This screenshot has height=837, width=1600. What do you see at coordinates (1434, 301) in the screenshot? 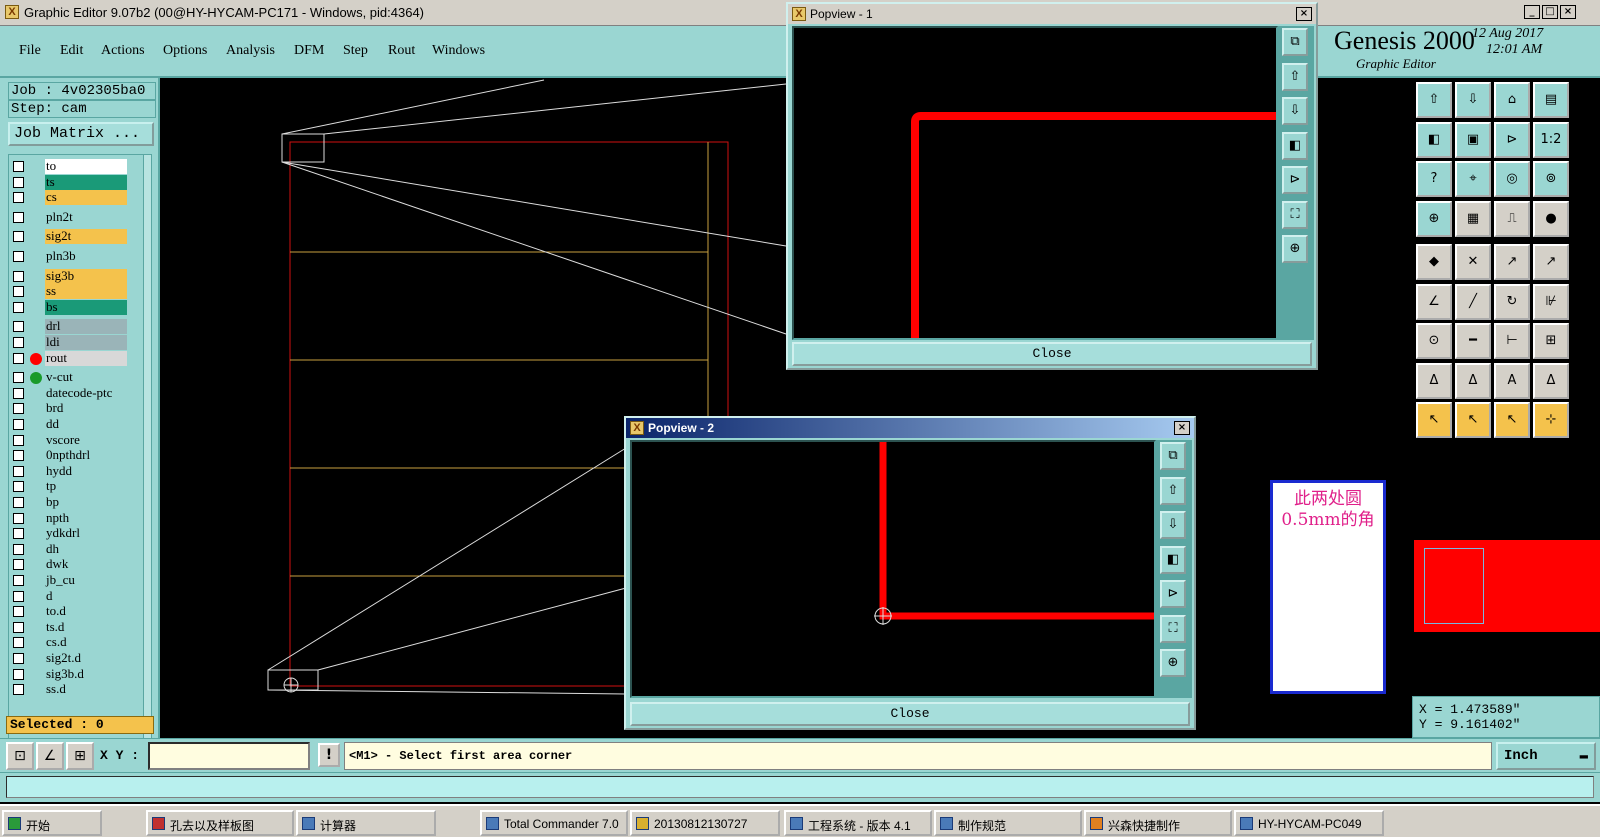
I see `edit-line-icon: ∠` at bounding box center [1434, 301].